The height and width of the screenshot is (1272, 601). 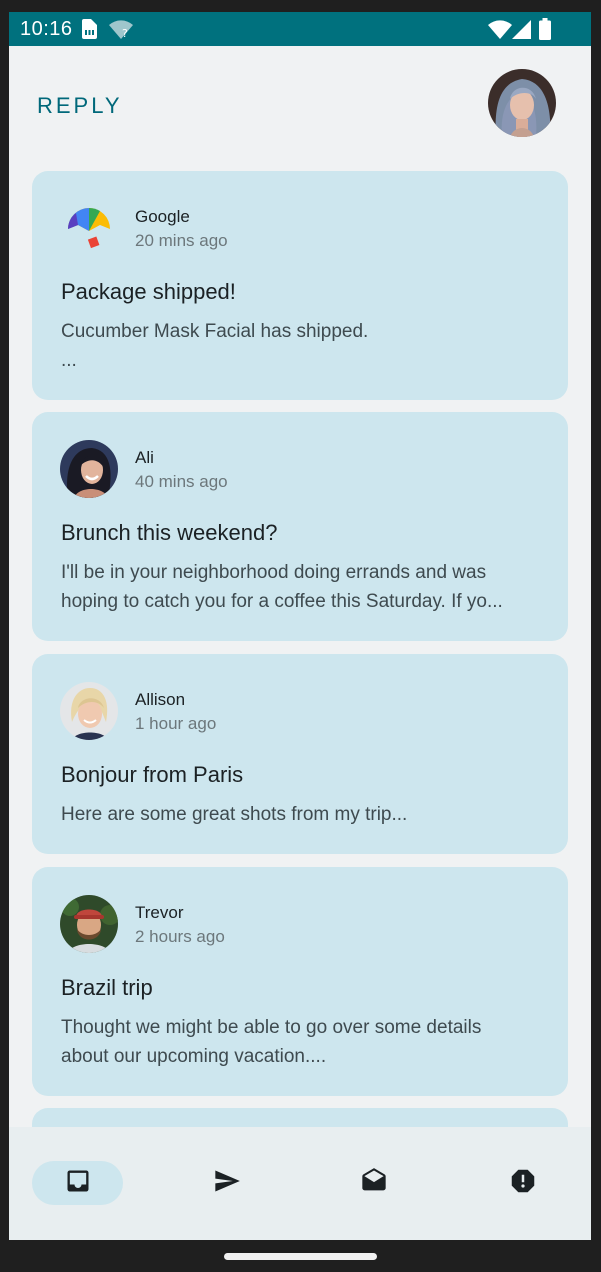 I want to click on status-time: 10:16, so click(x=46, y=29).